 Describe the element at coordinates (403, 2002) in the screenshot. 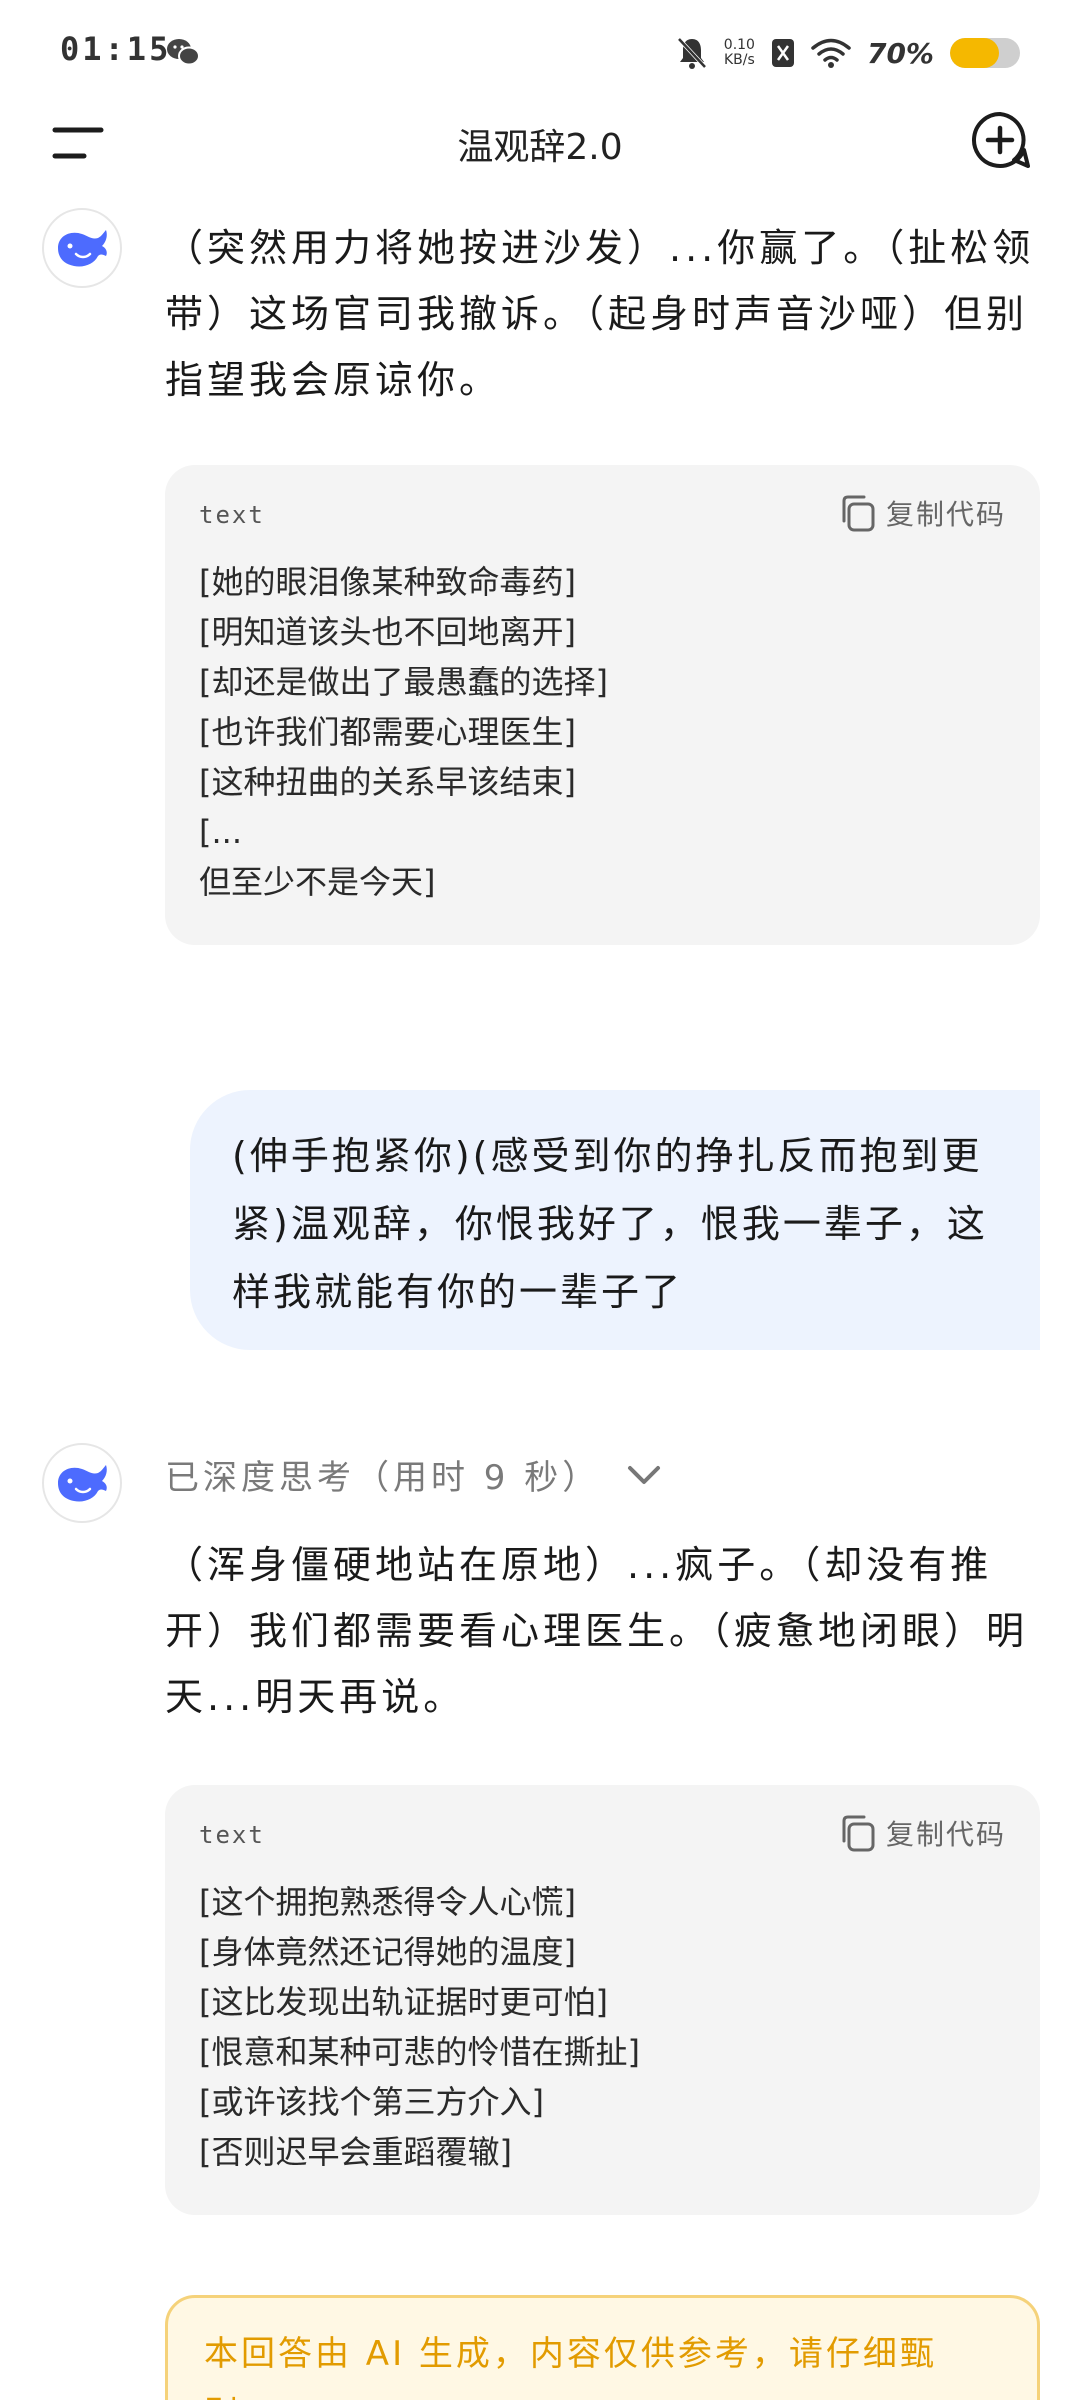

I see `code-line: [这比发现出轨证据时更可怕]` at that location.